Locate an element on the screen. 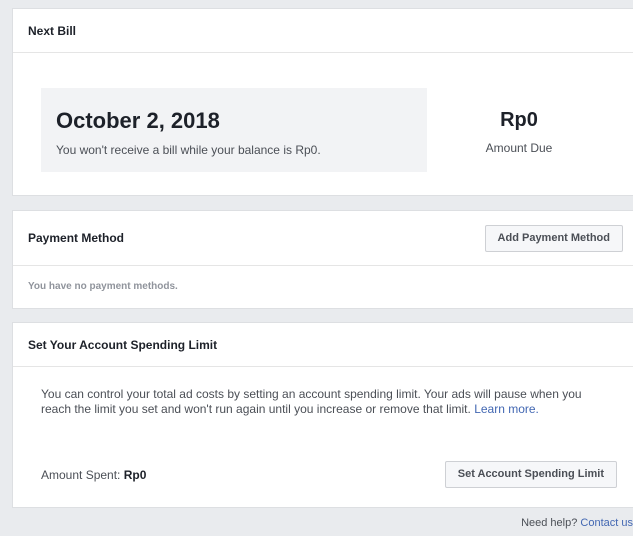 The width and height of the screenshot is (633, 536). payment-method-header: Payment Method Add Payment Method is located at coordinates (323, 238).